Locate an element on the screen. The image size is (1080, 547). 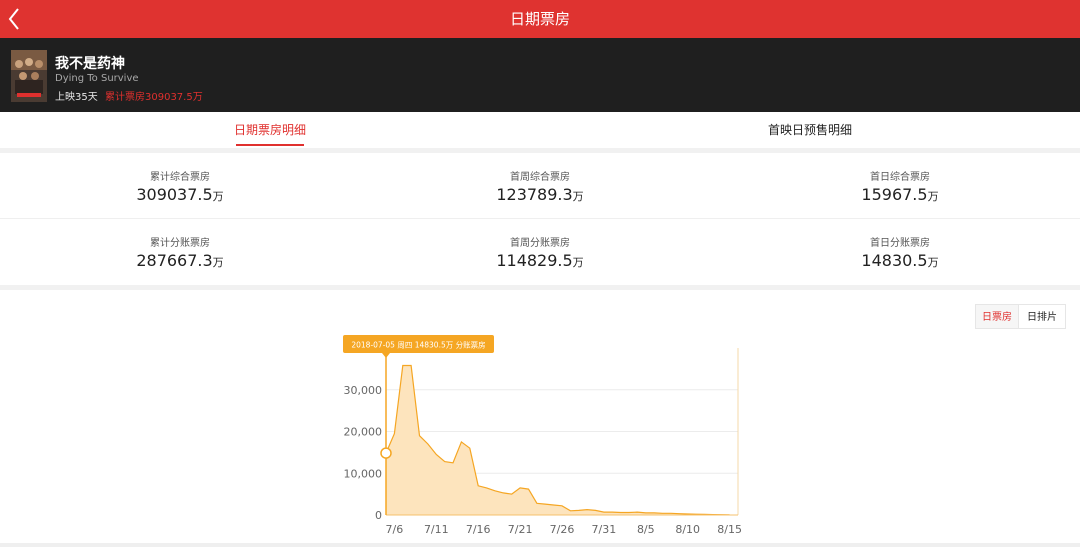
stat-first-day-total: 首日综合票房 15967.5万 is located at coordinates (900, 186).